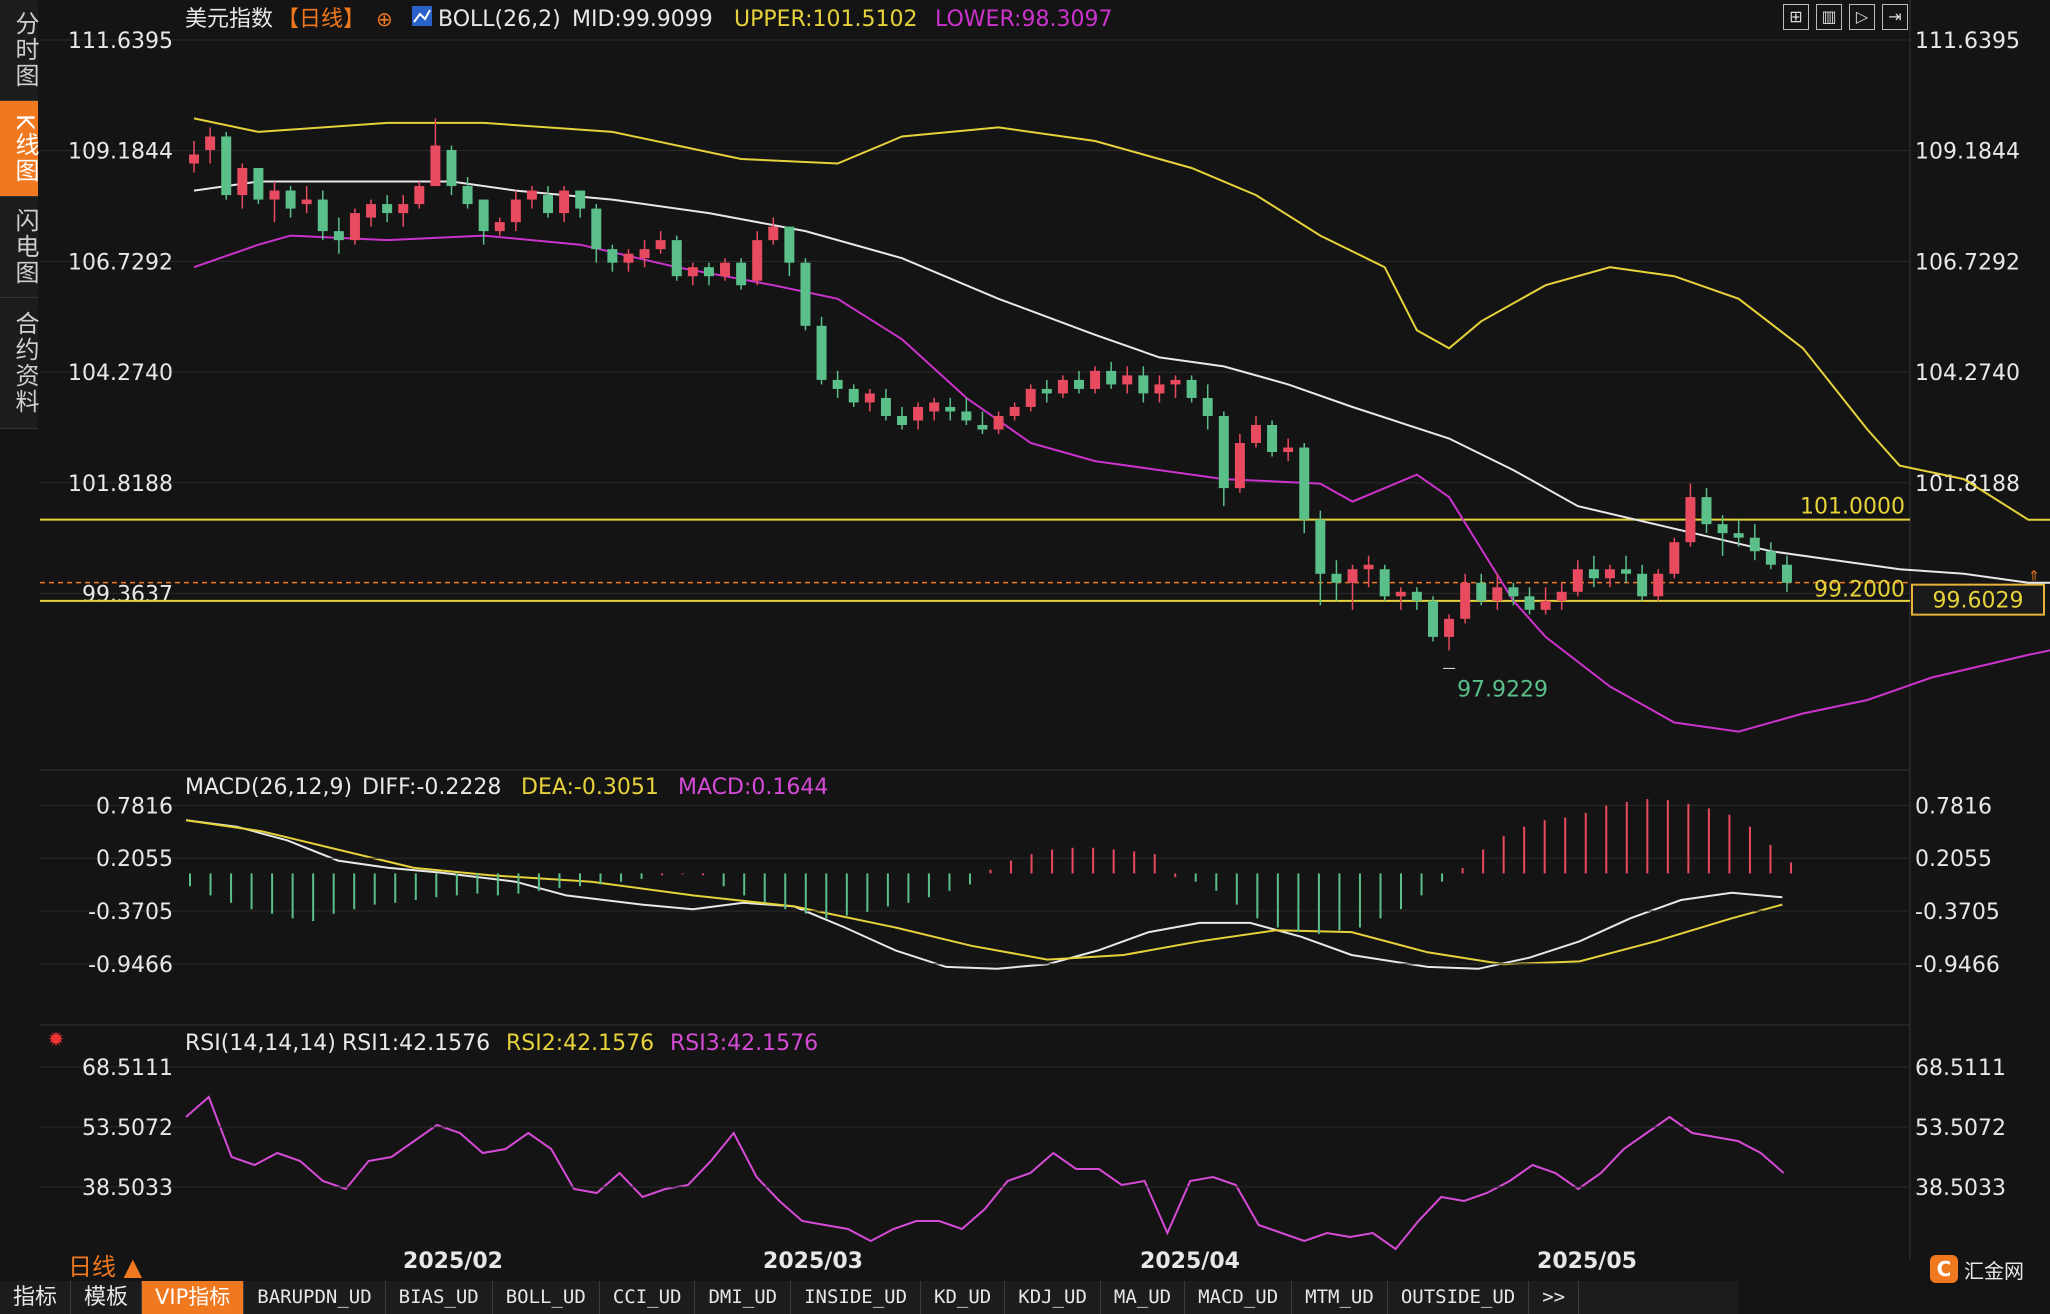 Image resolution: width=2050 pixels, height=1314 pixels. I want to click on chart-period: 【日线】, so click(321, 19).